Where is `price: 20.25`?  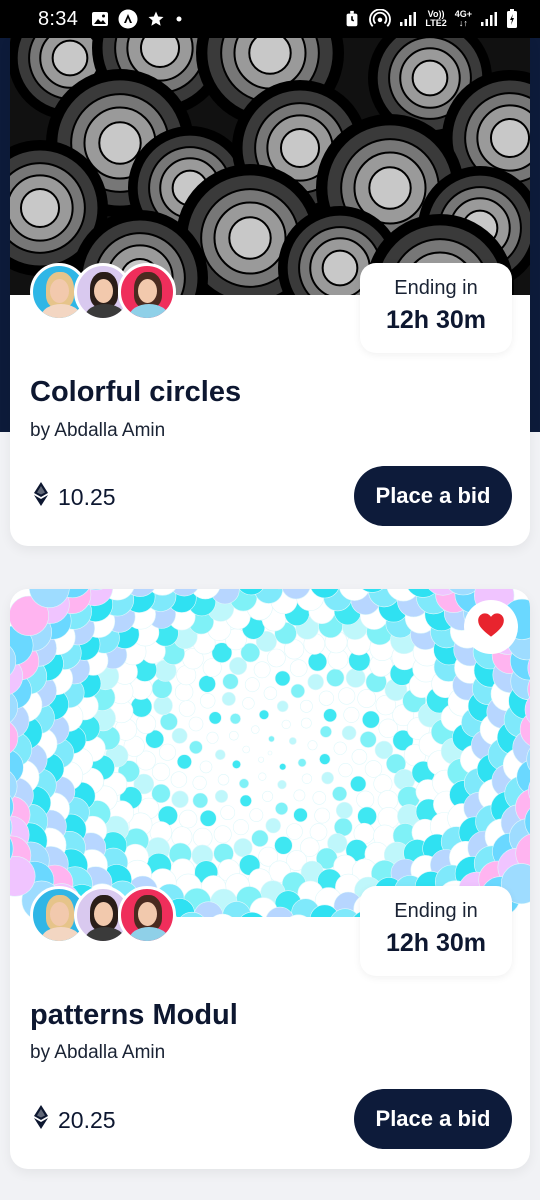
price: 20.25 is located at coordinates (75, 1120).